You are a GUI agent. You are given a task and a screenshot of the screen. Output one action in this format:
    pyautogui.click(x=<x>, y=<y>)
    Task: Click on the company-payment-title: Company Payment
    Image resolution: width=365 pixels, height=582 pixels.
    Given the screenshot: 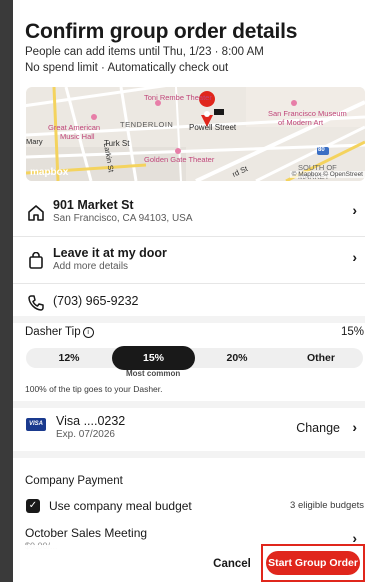 What is the action you would take?
    pyautogui.click(x=74, y=481)
    